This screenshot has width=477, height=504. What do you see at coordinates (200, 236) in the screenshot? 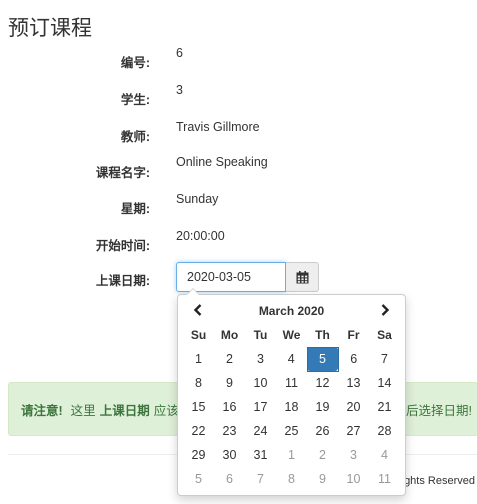
I see `start-time-value: 20:00:00` at bounding box center [200, 236].